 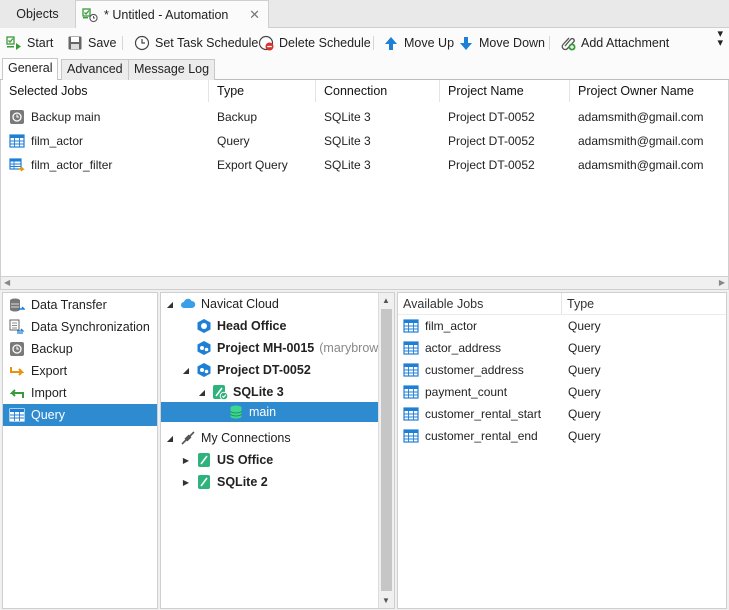 I want to click on tab-objects-label: Objects, so click(x=37, y=14).